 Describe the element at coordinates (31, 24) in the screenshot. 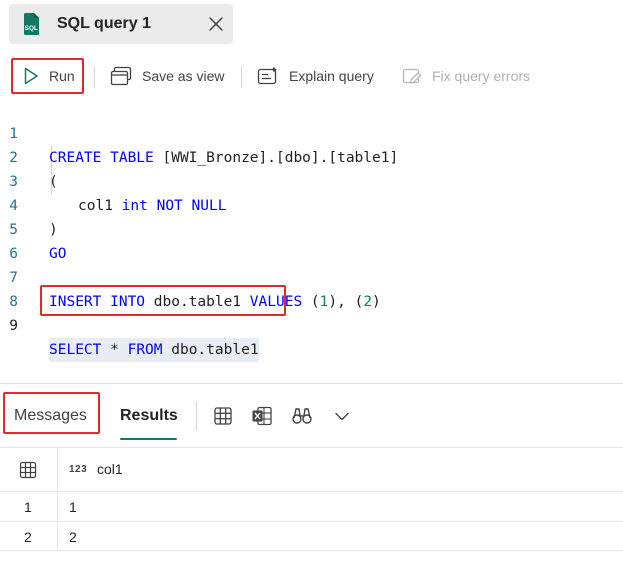

I see `sql-file-icon: SQL` at that location.